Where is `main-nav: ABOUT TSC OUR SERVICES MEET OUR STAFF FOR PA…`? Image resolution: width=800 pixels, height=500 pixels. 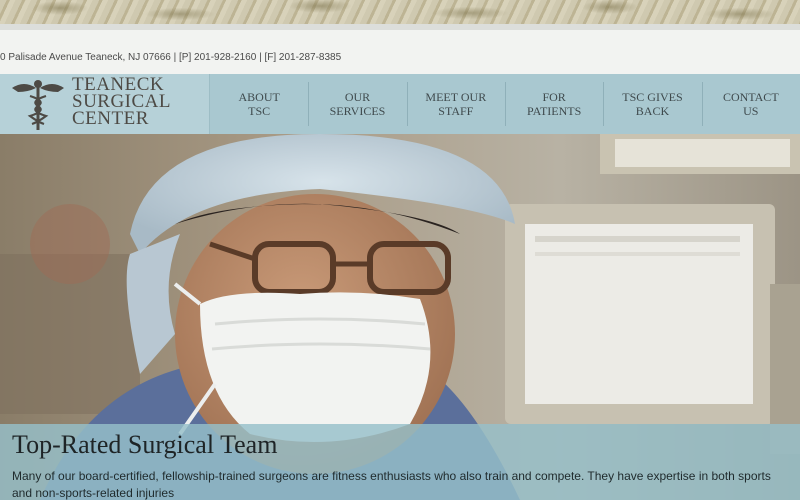 main-nav: ABOUT TSC OUR SERVICES MEET OUR STAFF FOR PA… is located at coordinates (505, 104).